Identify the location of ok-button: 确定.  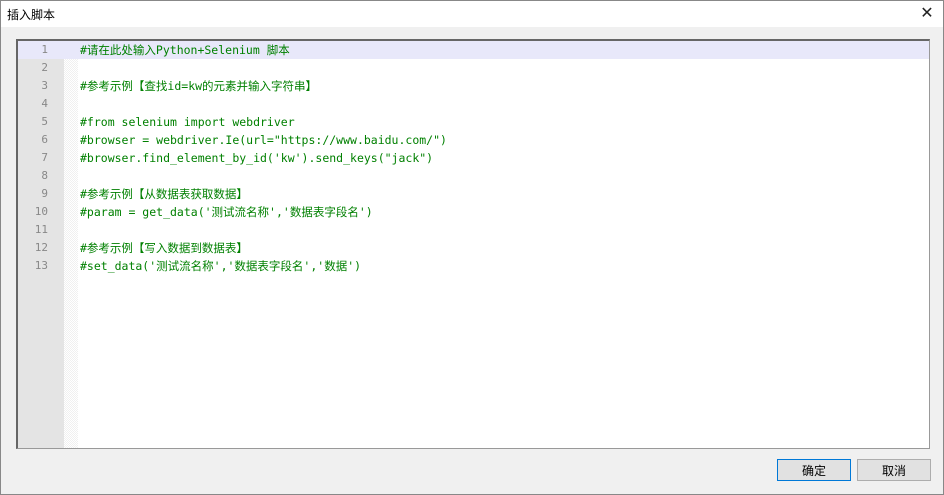
(814, 470).